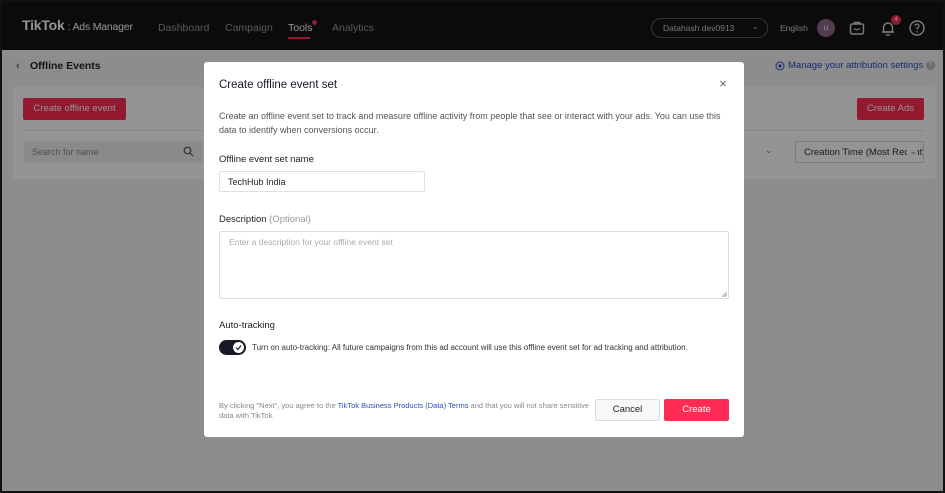 Image resolution: width=945 pixels, height=493 pixels. What do you see at coordinates (257, 182) in the screenshot?
I see `event-set-name-value: TechHub India` at bounding box center [257, 182].